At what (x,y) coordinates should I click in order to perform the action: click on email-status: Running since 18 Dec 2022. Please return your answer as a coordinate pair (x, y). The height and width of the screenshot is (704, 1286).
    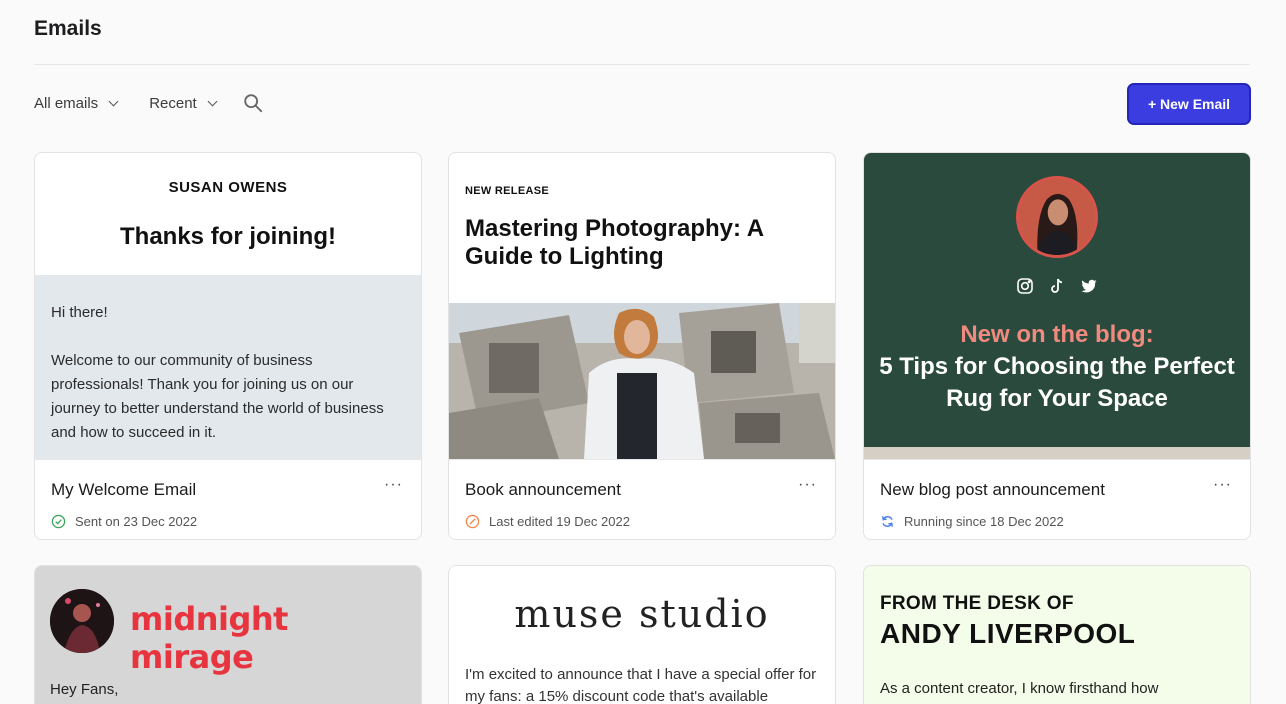
    Looking at the image, I should click on (972, 521).